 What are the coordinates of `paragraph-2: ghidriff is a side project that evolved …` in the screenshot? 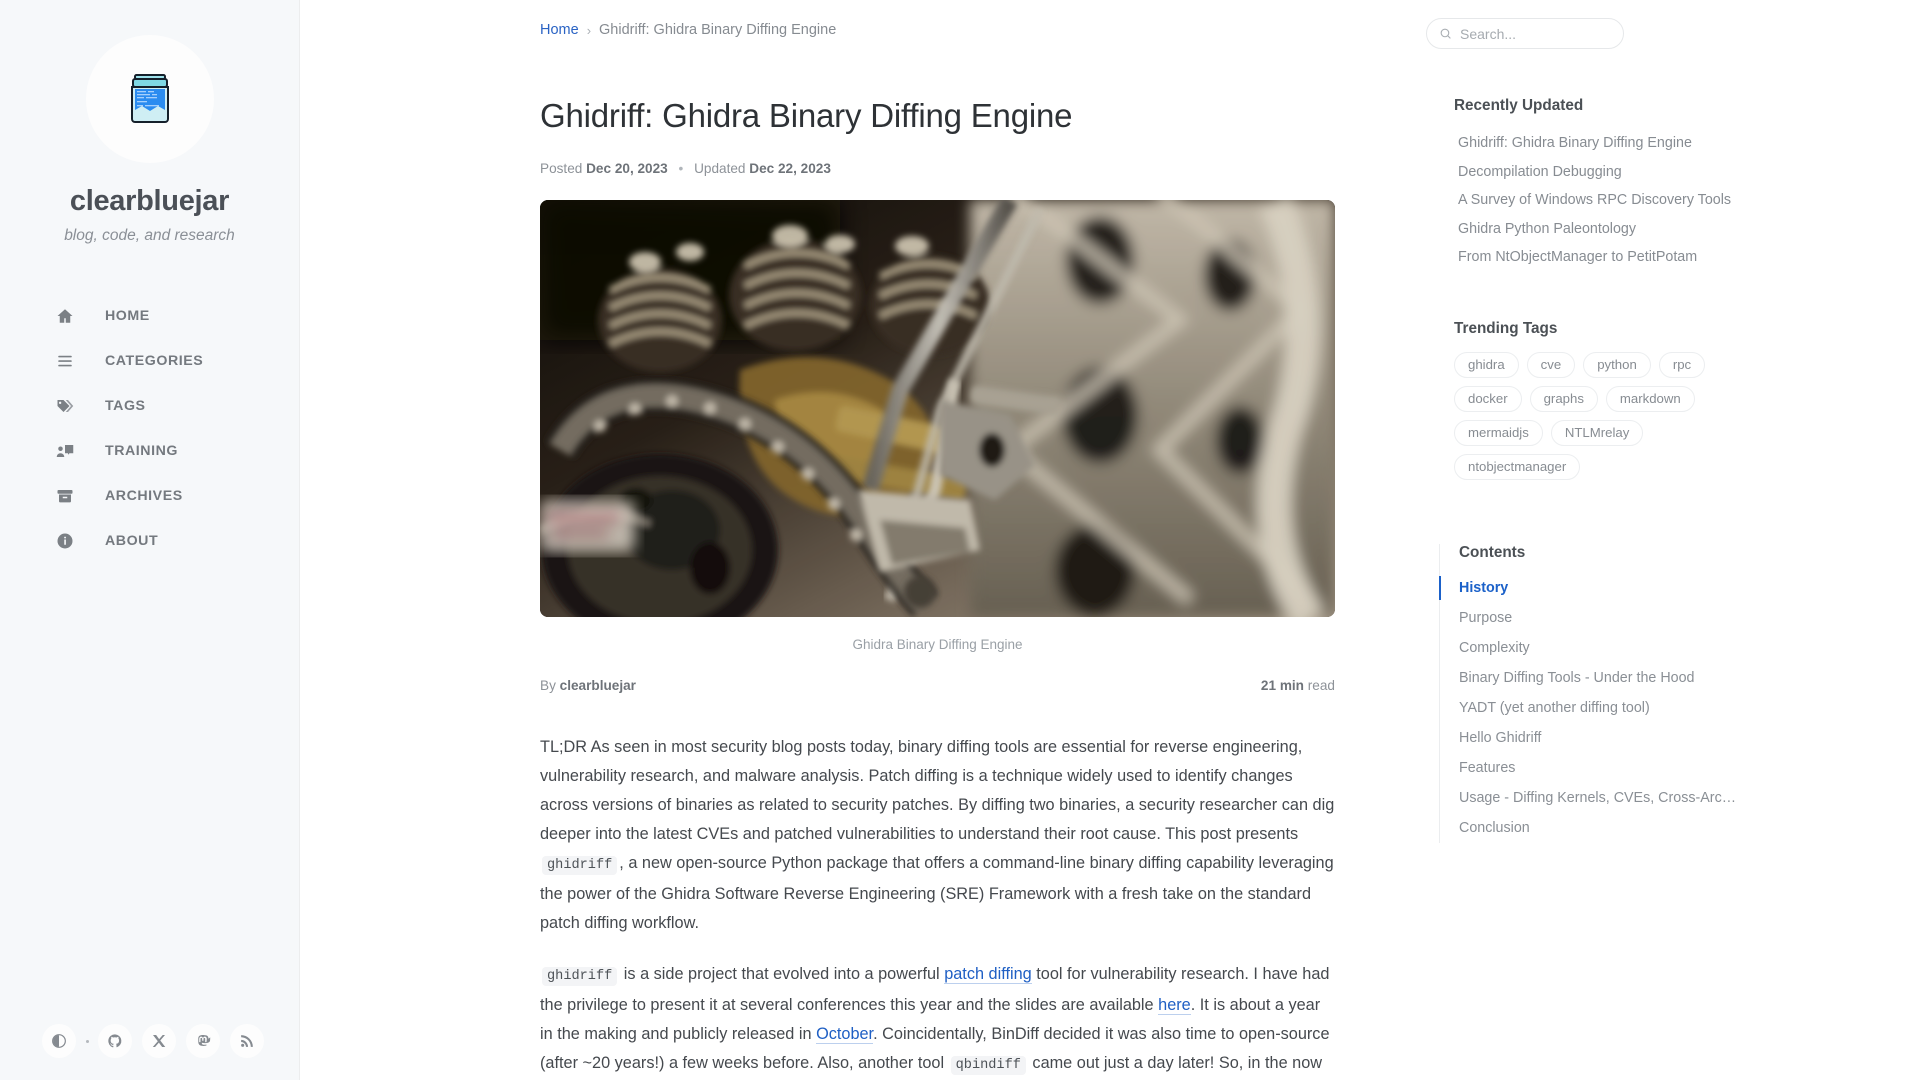 It's located at (937, 1020).